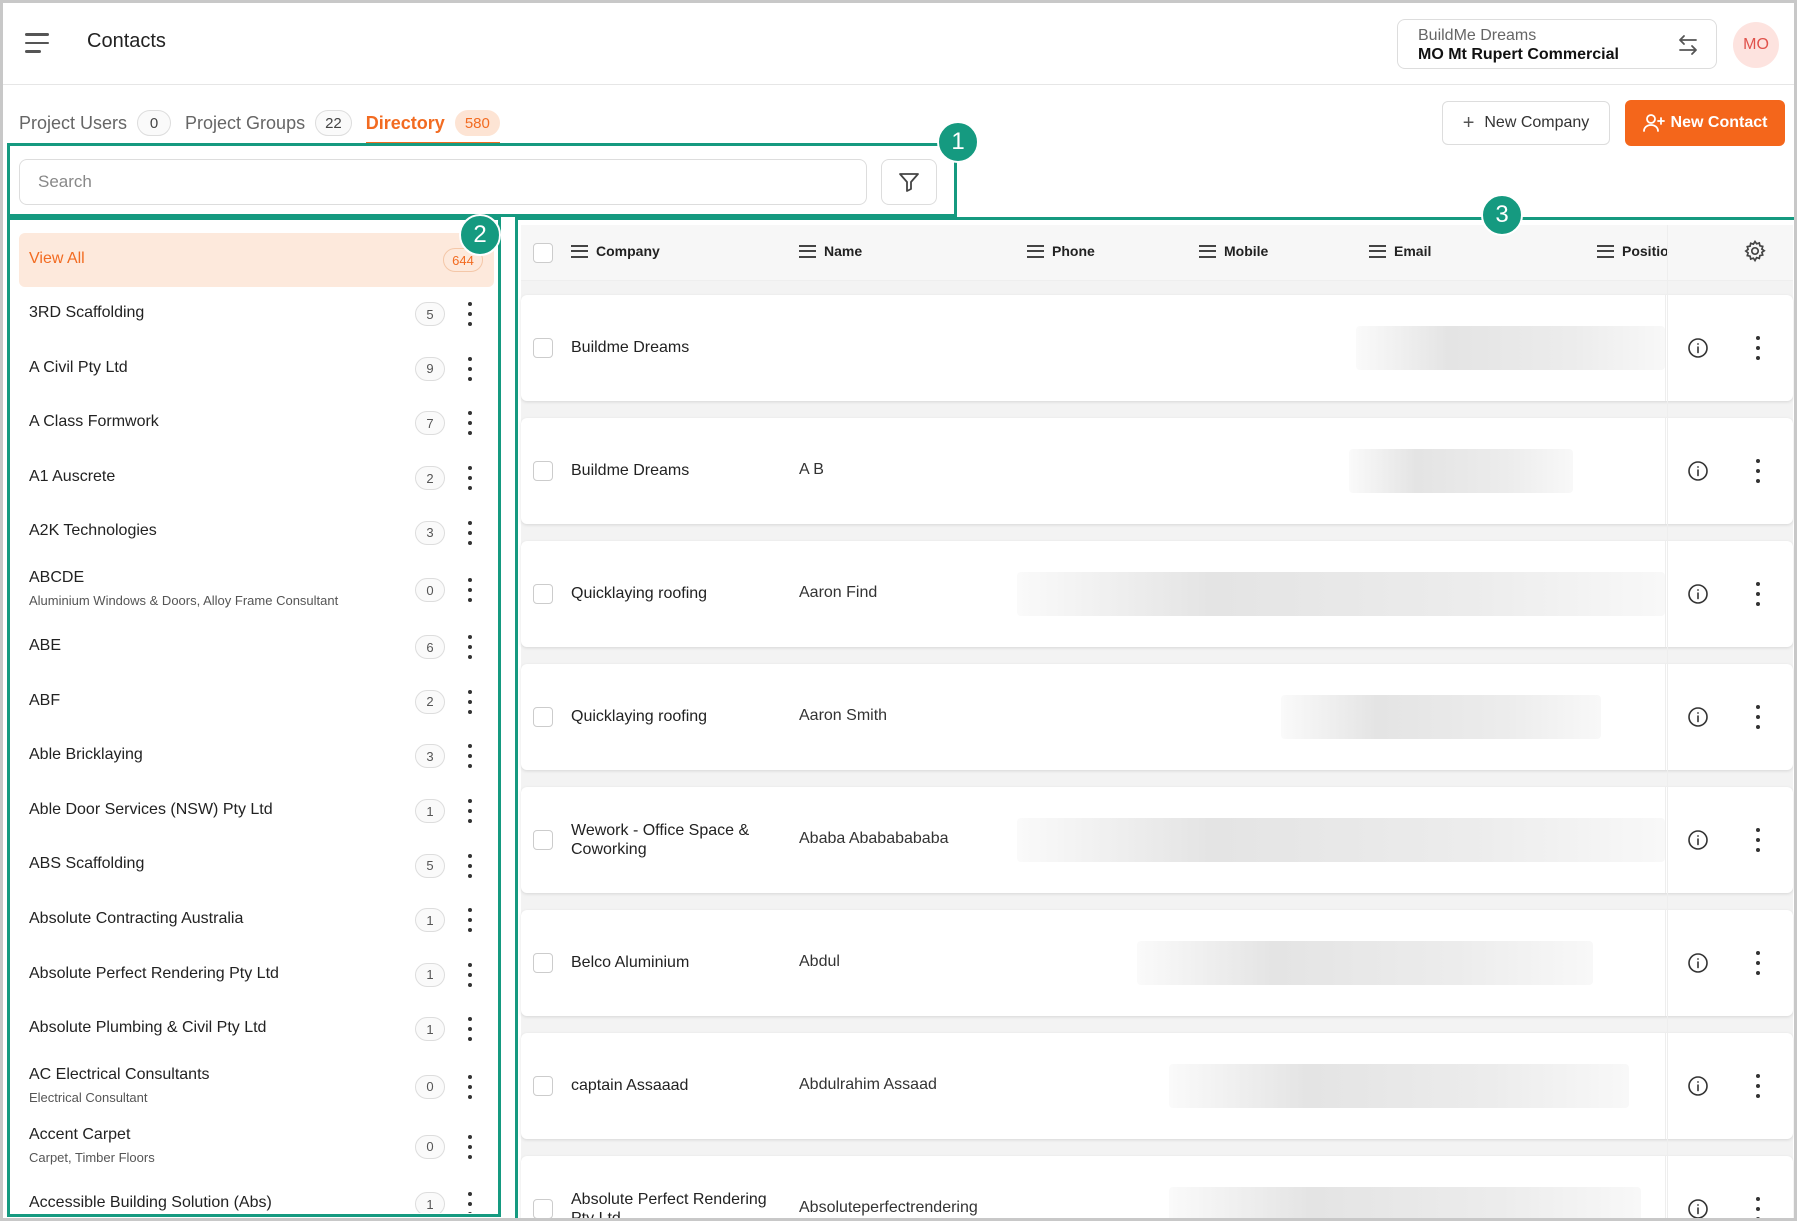 This screenshot has height=1221, width=1797. Describe the element at coordinates (256, 260) in the screenshot. I see `sidebar-item-view-all: View All 644` at that location.